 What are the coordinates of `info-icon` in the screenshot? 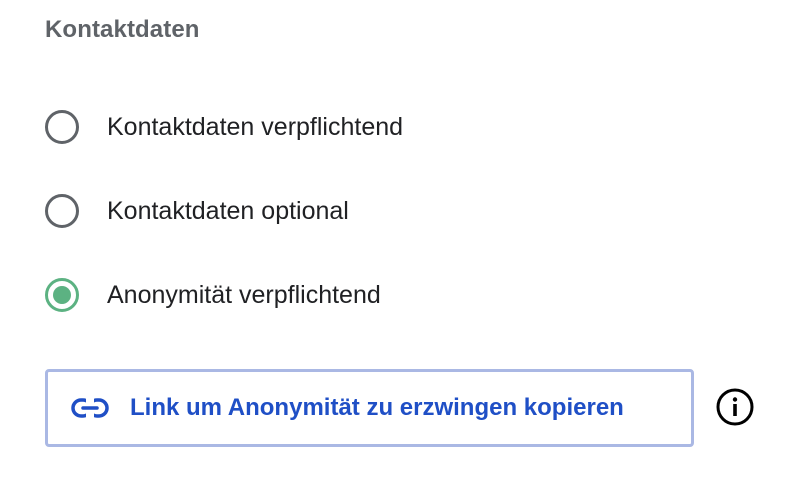 It's located at (735, 407).